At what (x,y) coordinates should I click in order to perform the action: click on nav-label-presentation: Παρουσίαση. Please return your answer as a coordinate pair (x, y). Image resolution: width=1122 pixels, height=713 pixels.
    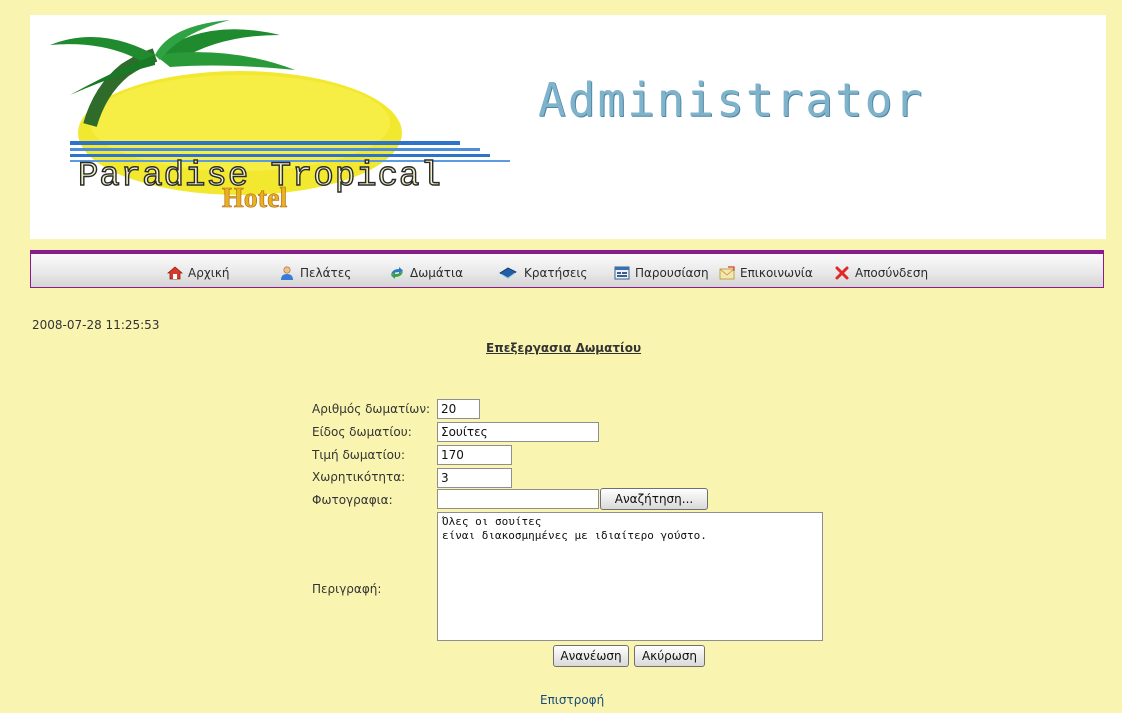
    Looking at the image, I should click on (672, 273).